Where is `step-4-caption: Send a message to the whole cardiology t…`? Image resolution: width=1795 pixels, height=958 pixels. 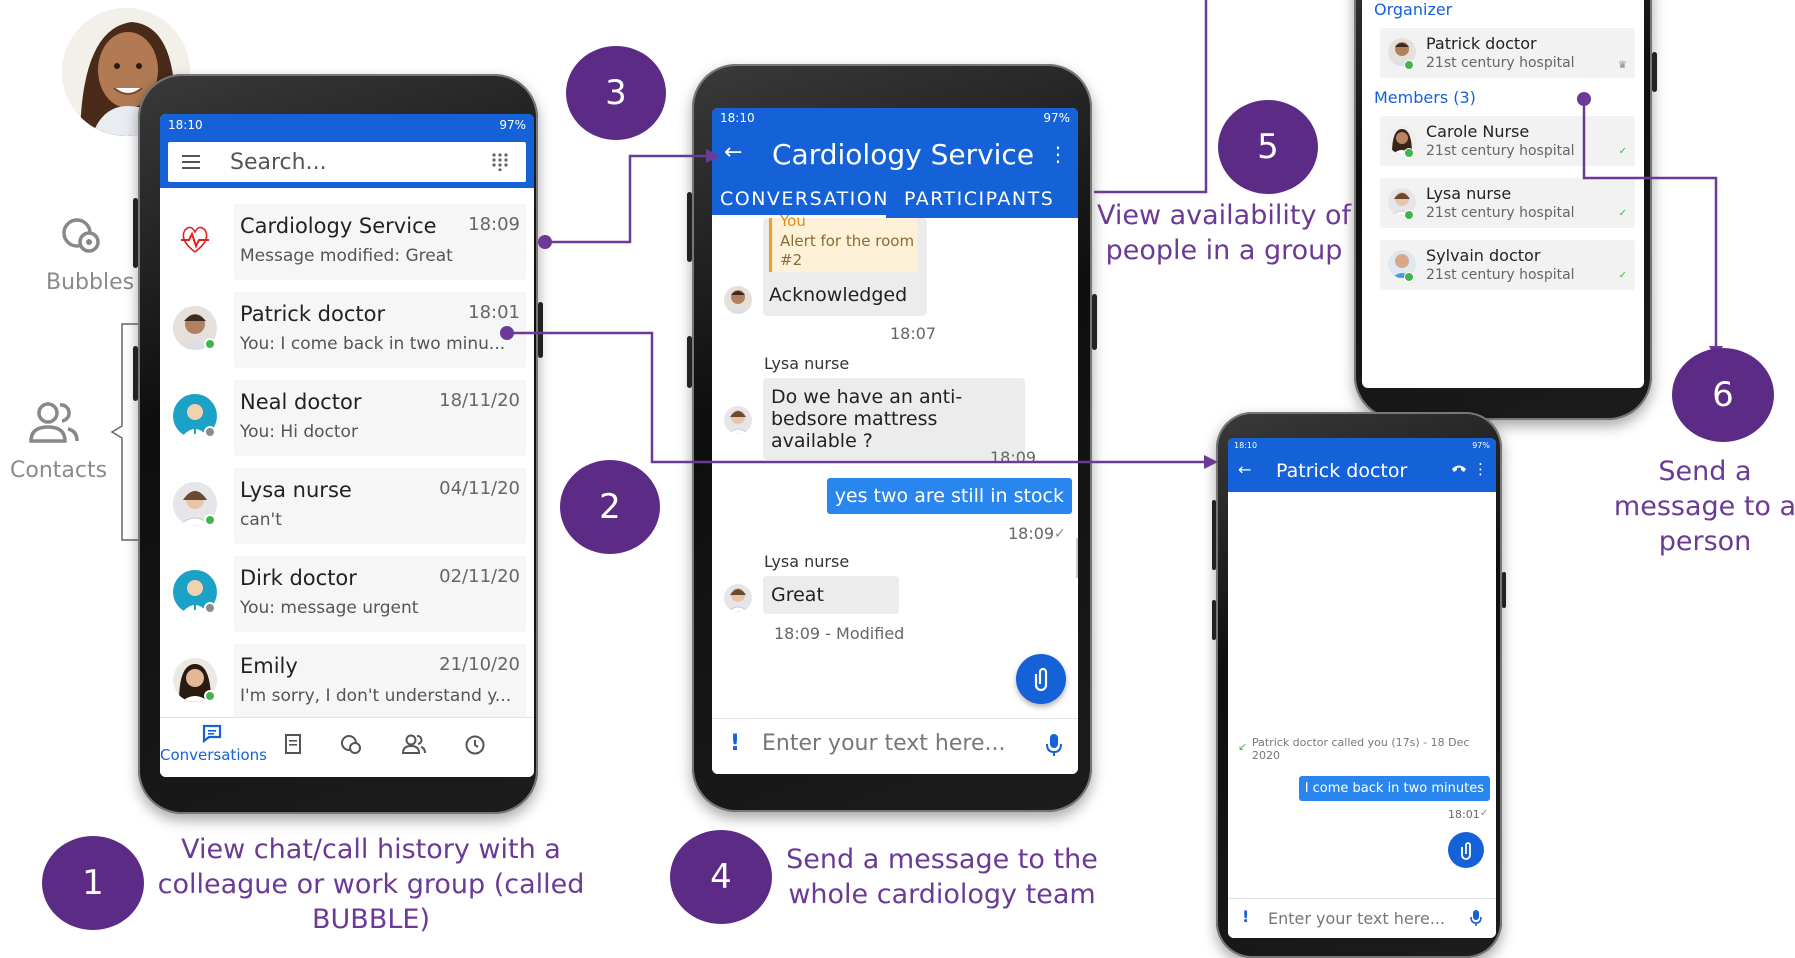
step-4-caption: Send a message to the whole cardiology t… is located at coordinates (942, 877).